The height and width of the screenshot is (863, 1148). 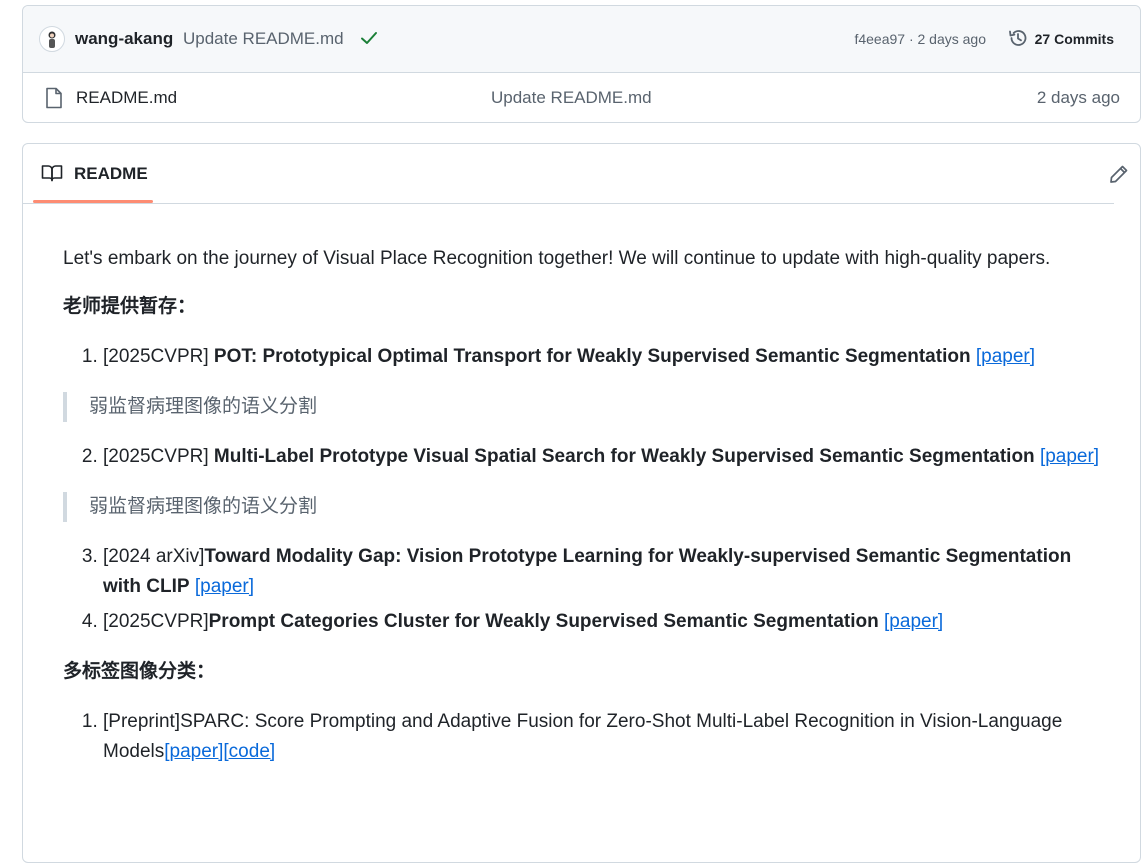 What do you see at coordinates (52, 173) in the screenshot?
I see `book-icon` at bounding box center [52, 173].